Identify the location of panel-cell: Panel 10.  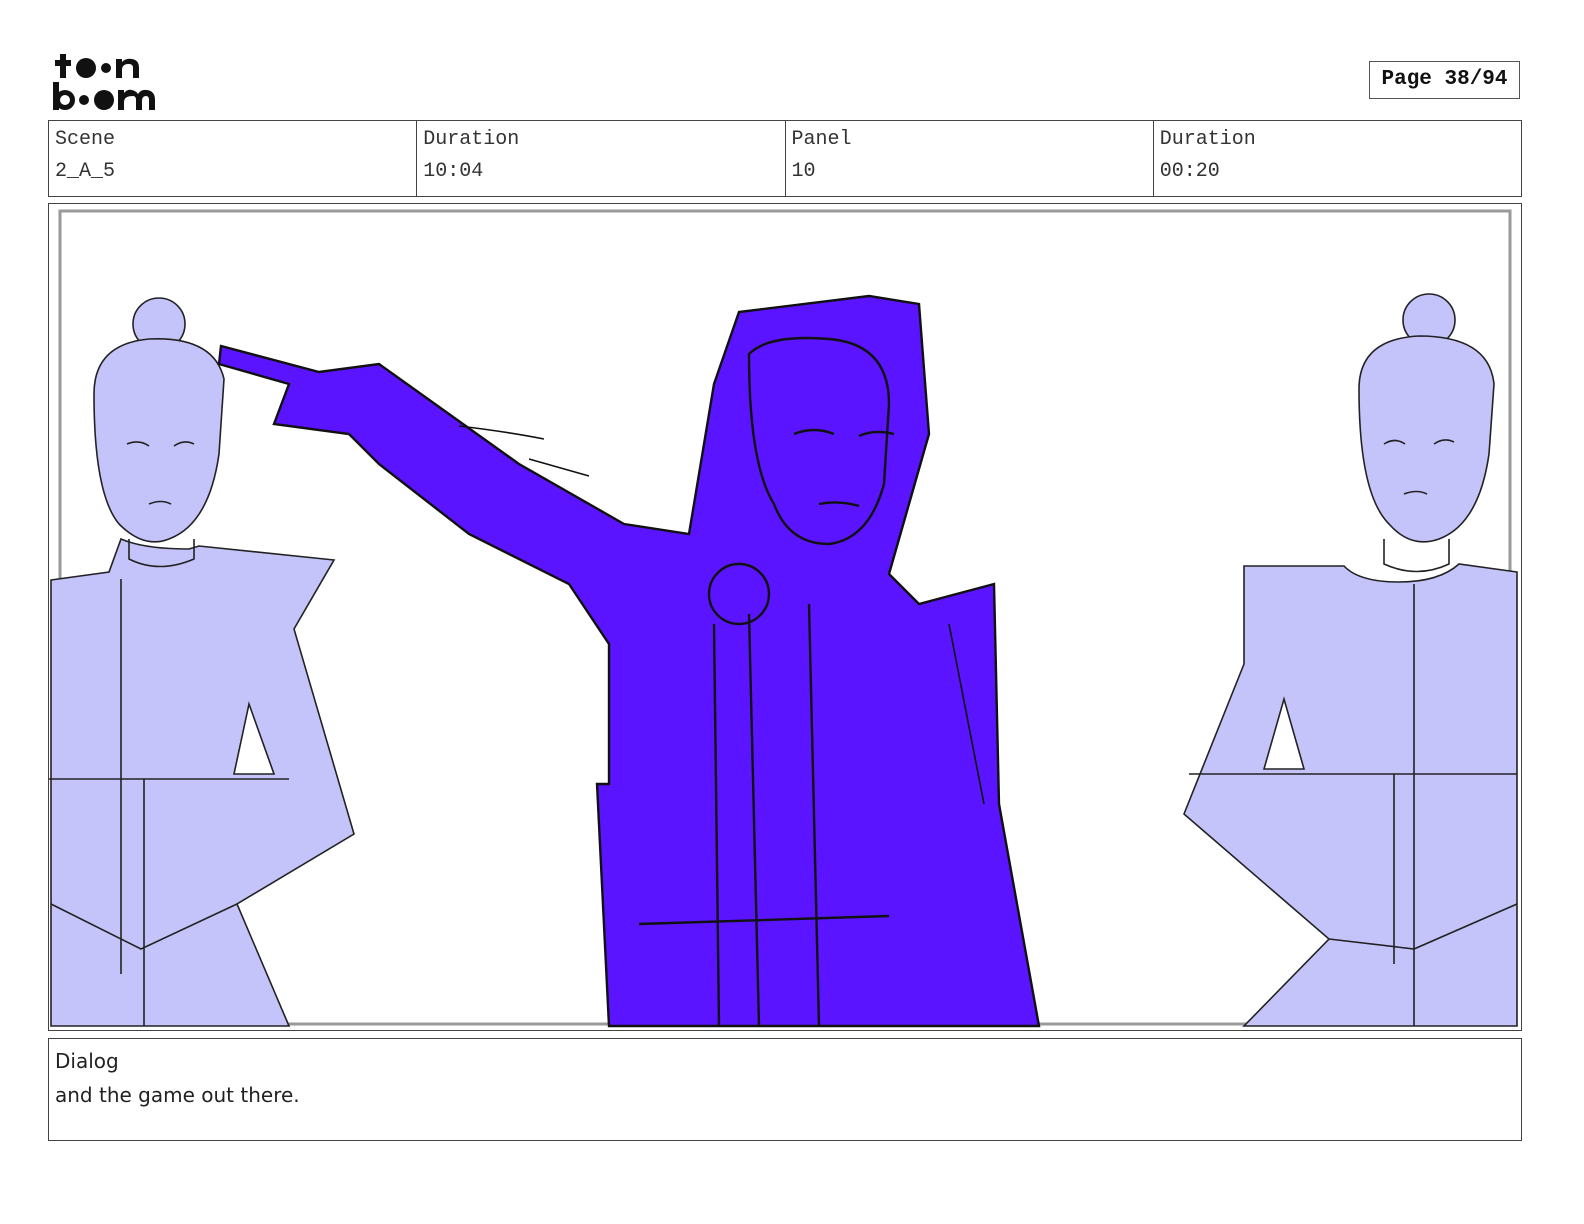
(970, 158).